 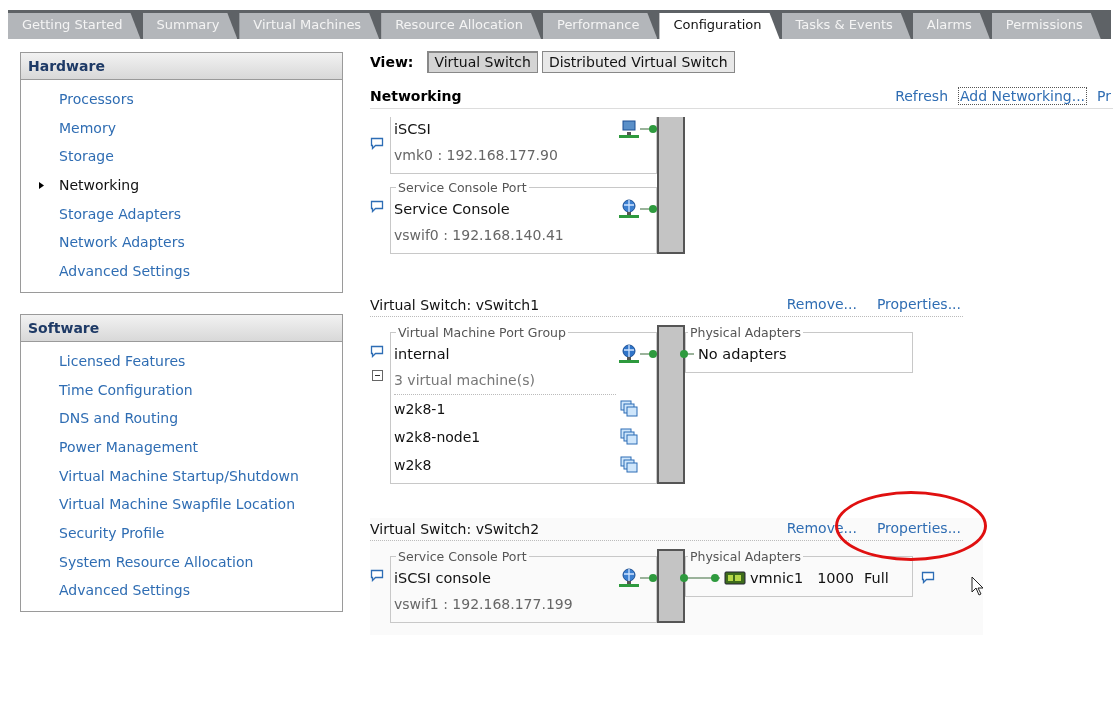 What do you see at coordinates (200, 392) in the screenshot?
I see `sidebar-item: Time Configuration` at bounding box center [200, 392].